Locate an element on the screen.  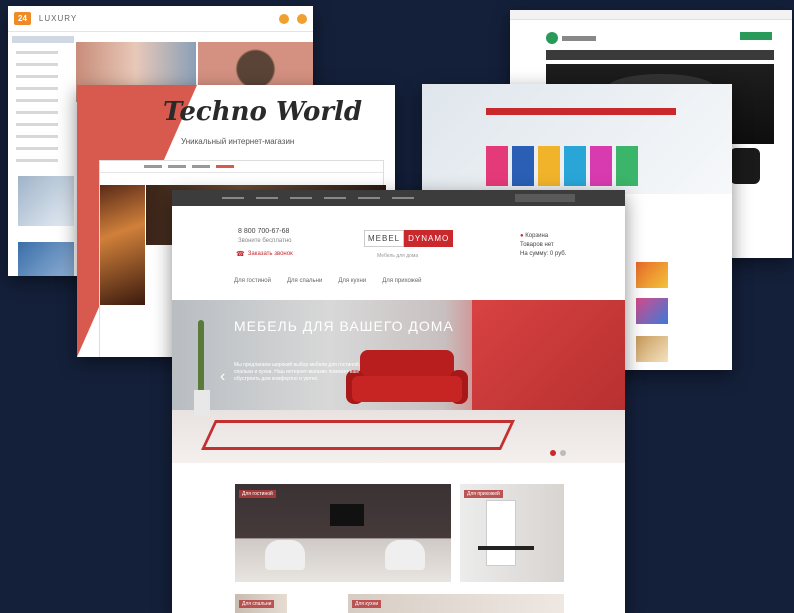
tile-label: Для кухни is located at coordinates (367, 604).